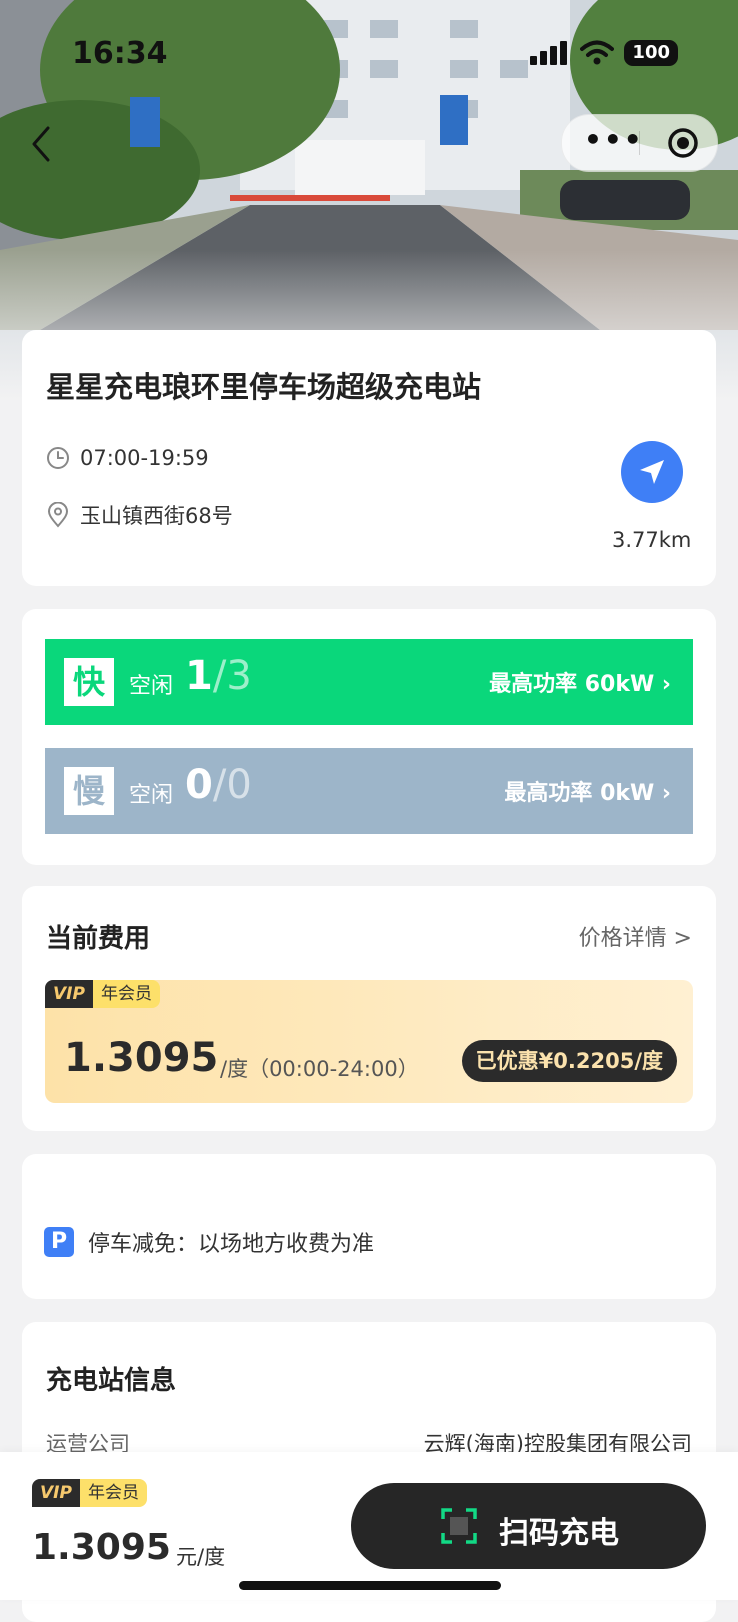 This screenshot has width=738, height=1622. Describe the element at coordinates (201, 1557) in the screenshot. I see `footer-price-unit: 元/度` at that location.